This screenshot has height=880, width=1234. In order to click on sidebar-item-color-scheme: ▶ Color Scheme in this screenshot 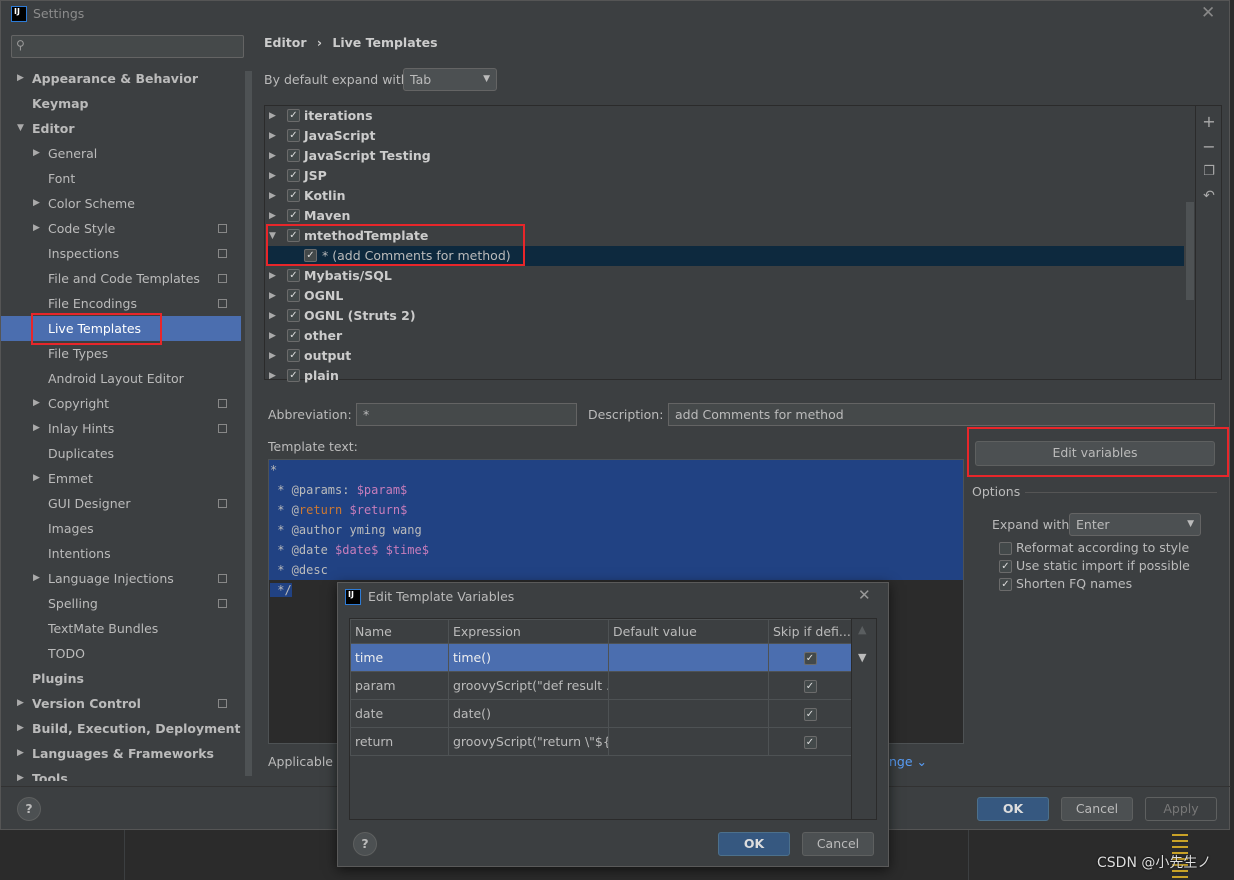, I will do `click(121, 203)`.